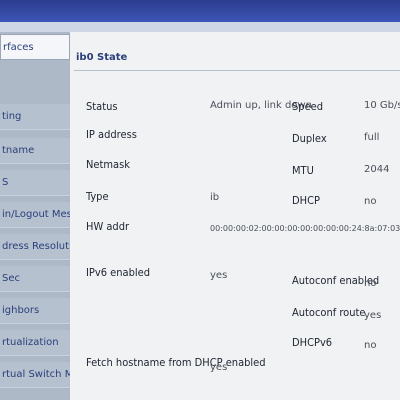 The height and width of the screenshot is (400, 400). What do you see at coordinates (373, 315) in the screenshot?
I see `autoconf-route-value: yes` at bounding box center [373, 315].